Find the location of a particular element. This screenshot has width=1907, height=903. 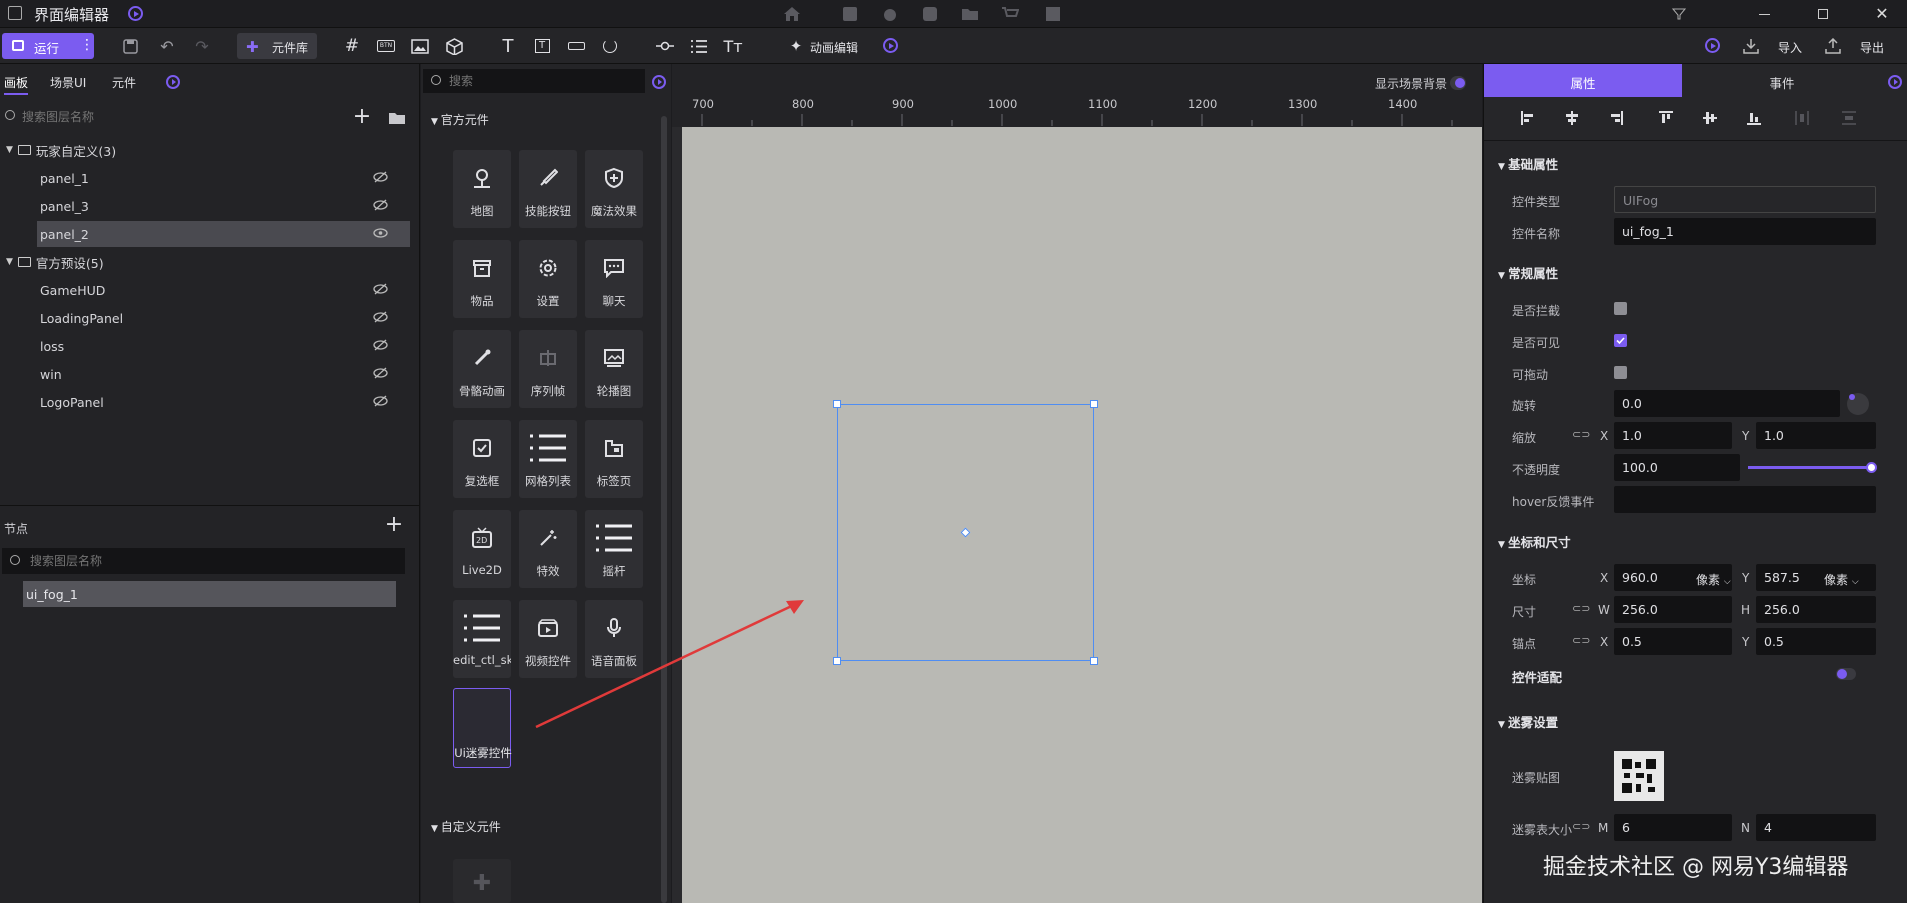

cube-icon is located at coordinates (454, 46).